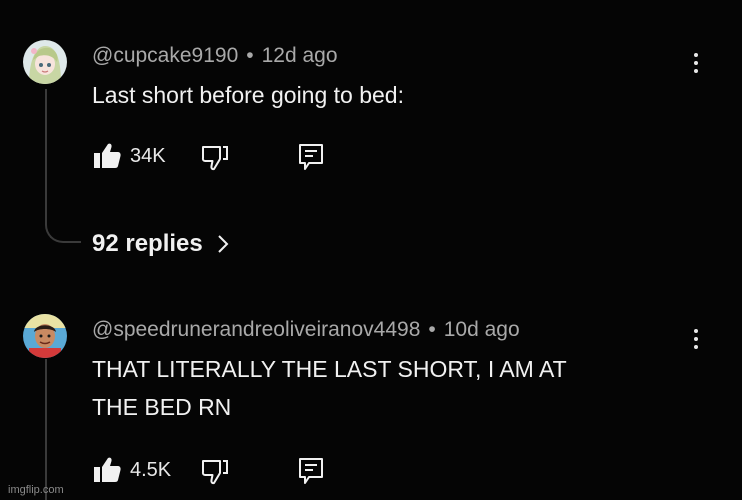 The image size is (742, 500). What do you see at coordinates (482, 329) in the screenshot?
I see `comment-time: 10d ago` at bounding box center [482, 329].